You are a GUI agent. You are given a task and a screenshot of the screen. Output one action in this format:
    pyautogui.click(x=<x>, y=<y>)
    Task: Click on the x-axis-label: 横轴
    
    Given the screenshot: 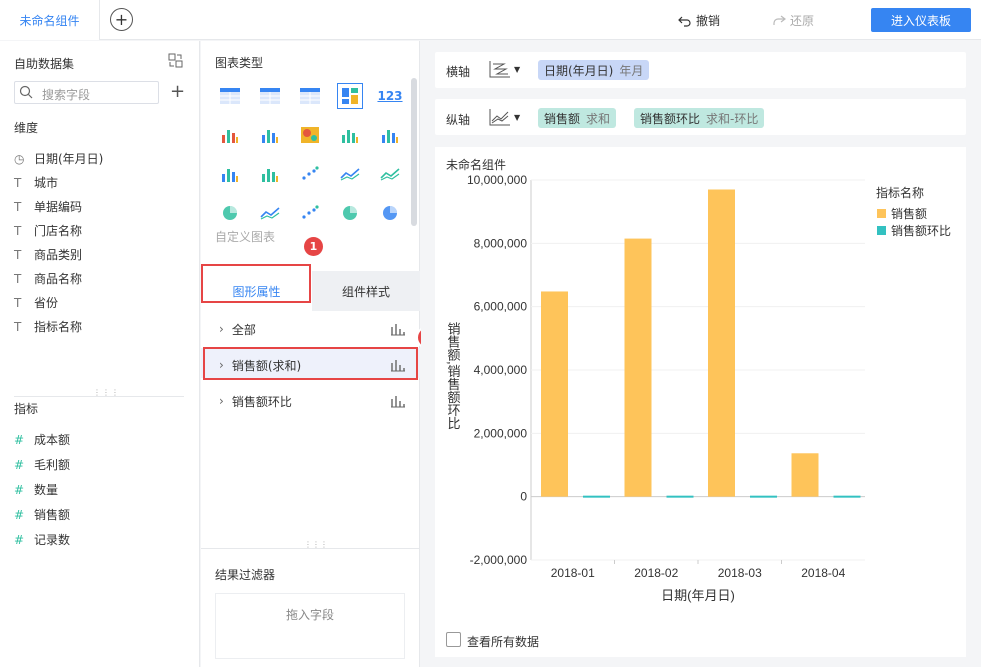 What is the action you would take?
    pyautogui.click(x=458, y=72)
    